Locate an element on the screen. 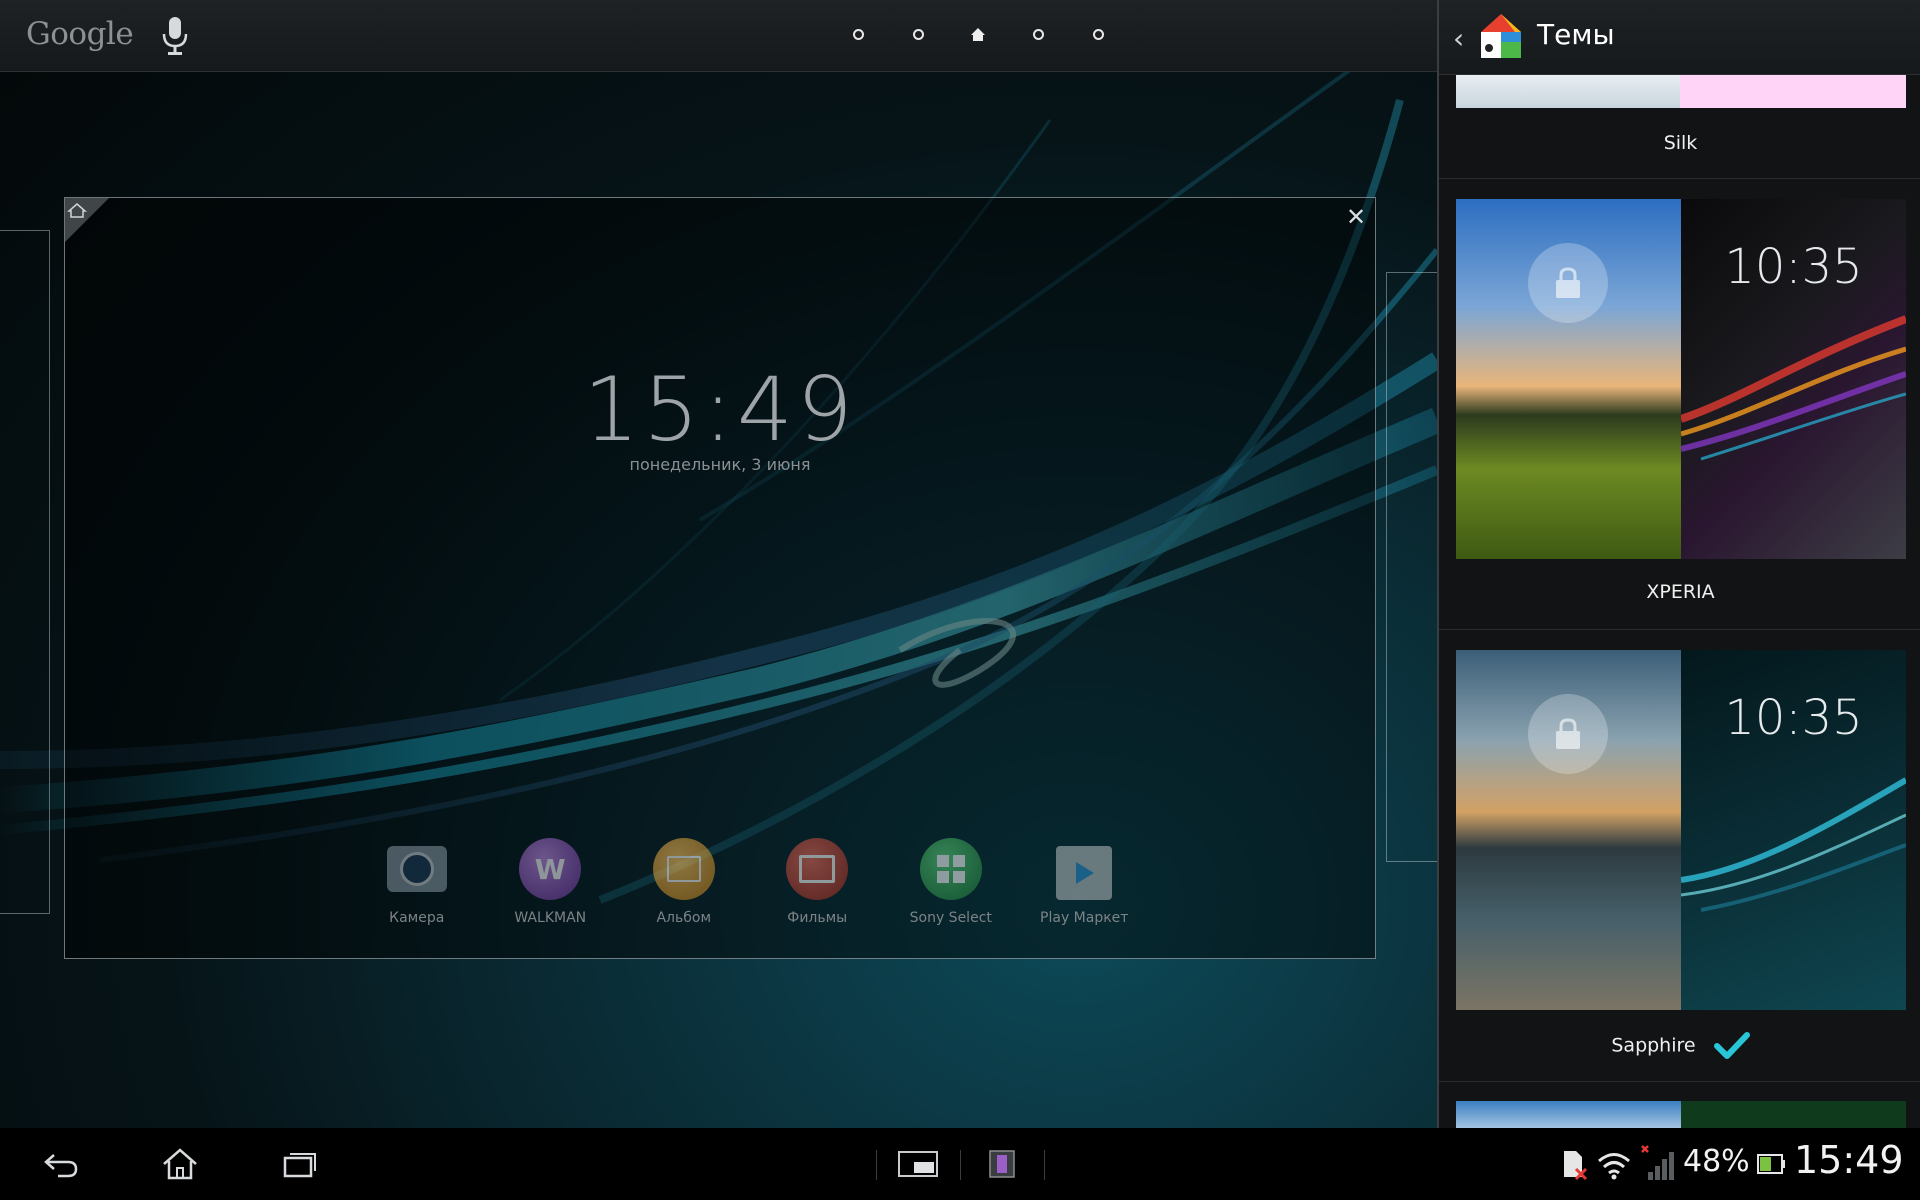 This screenshot has width=1920, height=1200. theme-name-row: Sapphire is located at coordinates (1679, 1046).